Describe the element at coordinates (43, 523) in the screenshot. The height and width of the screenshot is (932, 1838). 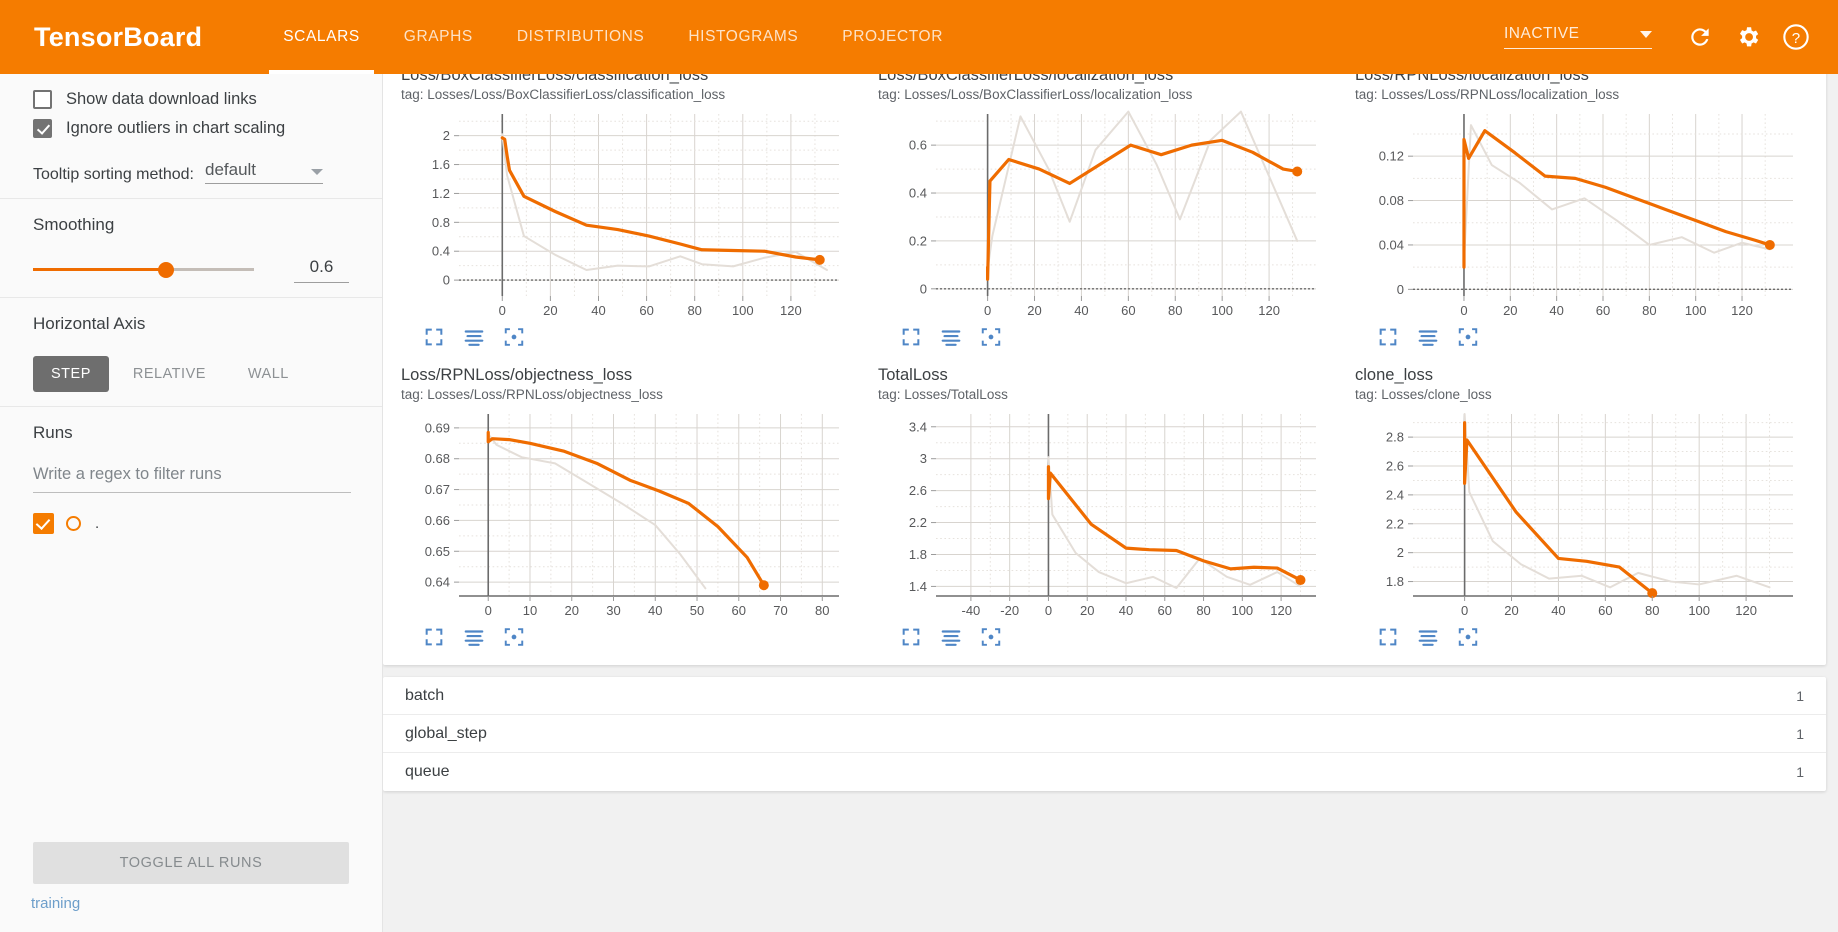
I see `run-checkbox` at that location.